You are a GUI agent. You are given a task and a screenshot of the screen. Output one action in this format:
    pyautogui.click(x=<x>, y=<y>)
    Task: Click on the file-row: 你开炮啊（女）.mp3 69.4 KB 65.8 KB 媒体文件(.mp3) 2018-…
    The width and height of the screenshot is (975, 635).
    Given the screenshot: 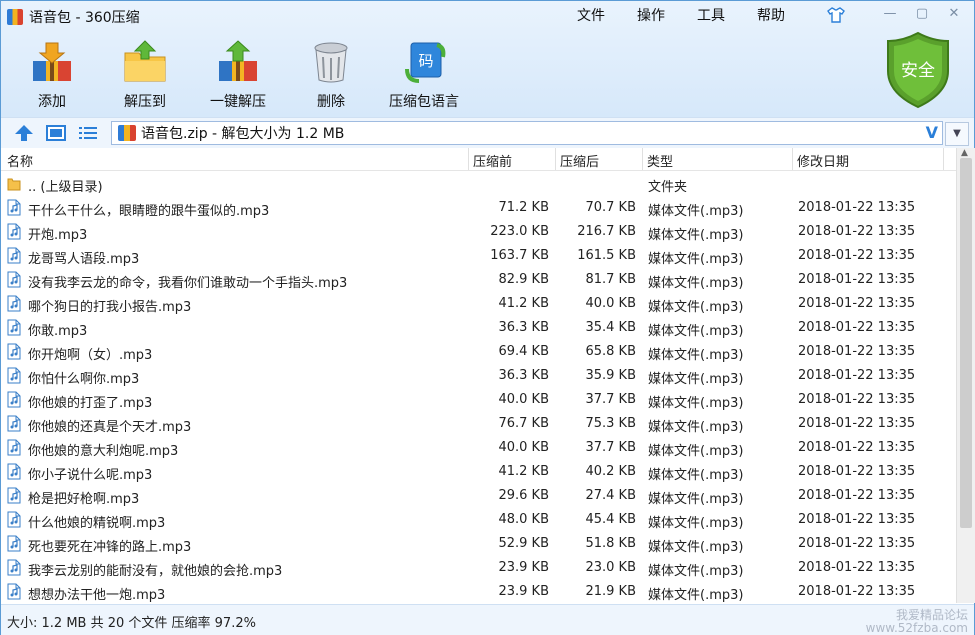 What is the action you would take?
    pyautogui.click(x=478, y=352)
    